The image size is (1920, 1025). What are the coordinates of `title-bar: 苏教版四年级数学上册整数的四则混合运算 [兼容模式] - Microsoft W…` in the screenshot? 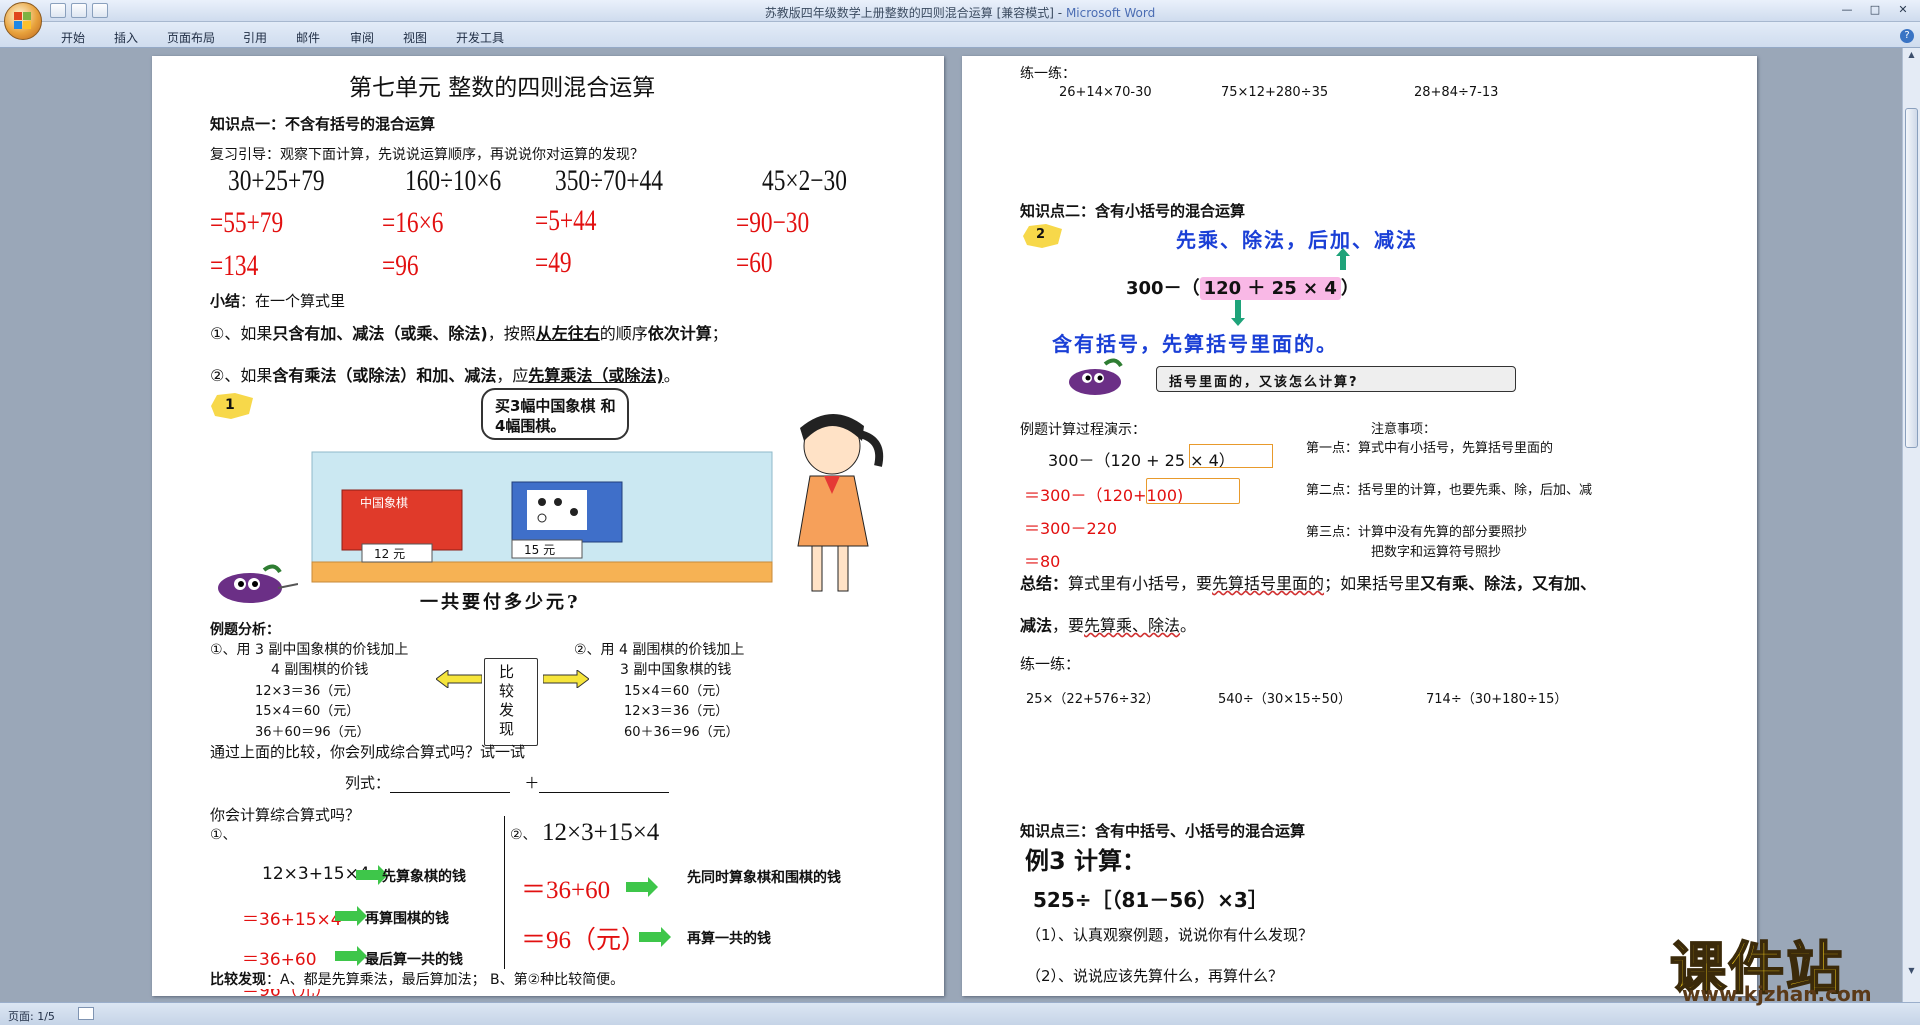 It's located at (960, 11).